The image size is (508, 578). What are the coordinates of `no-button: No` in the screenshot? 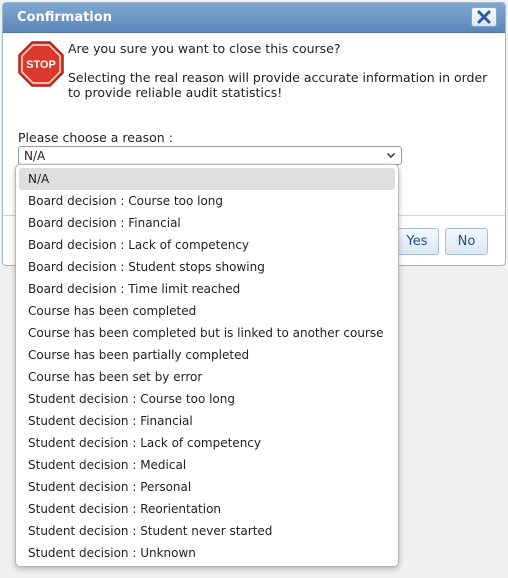 It's located at (466, 241).